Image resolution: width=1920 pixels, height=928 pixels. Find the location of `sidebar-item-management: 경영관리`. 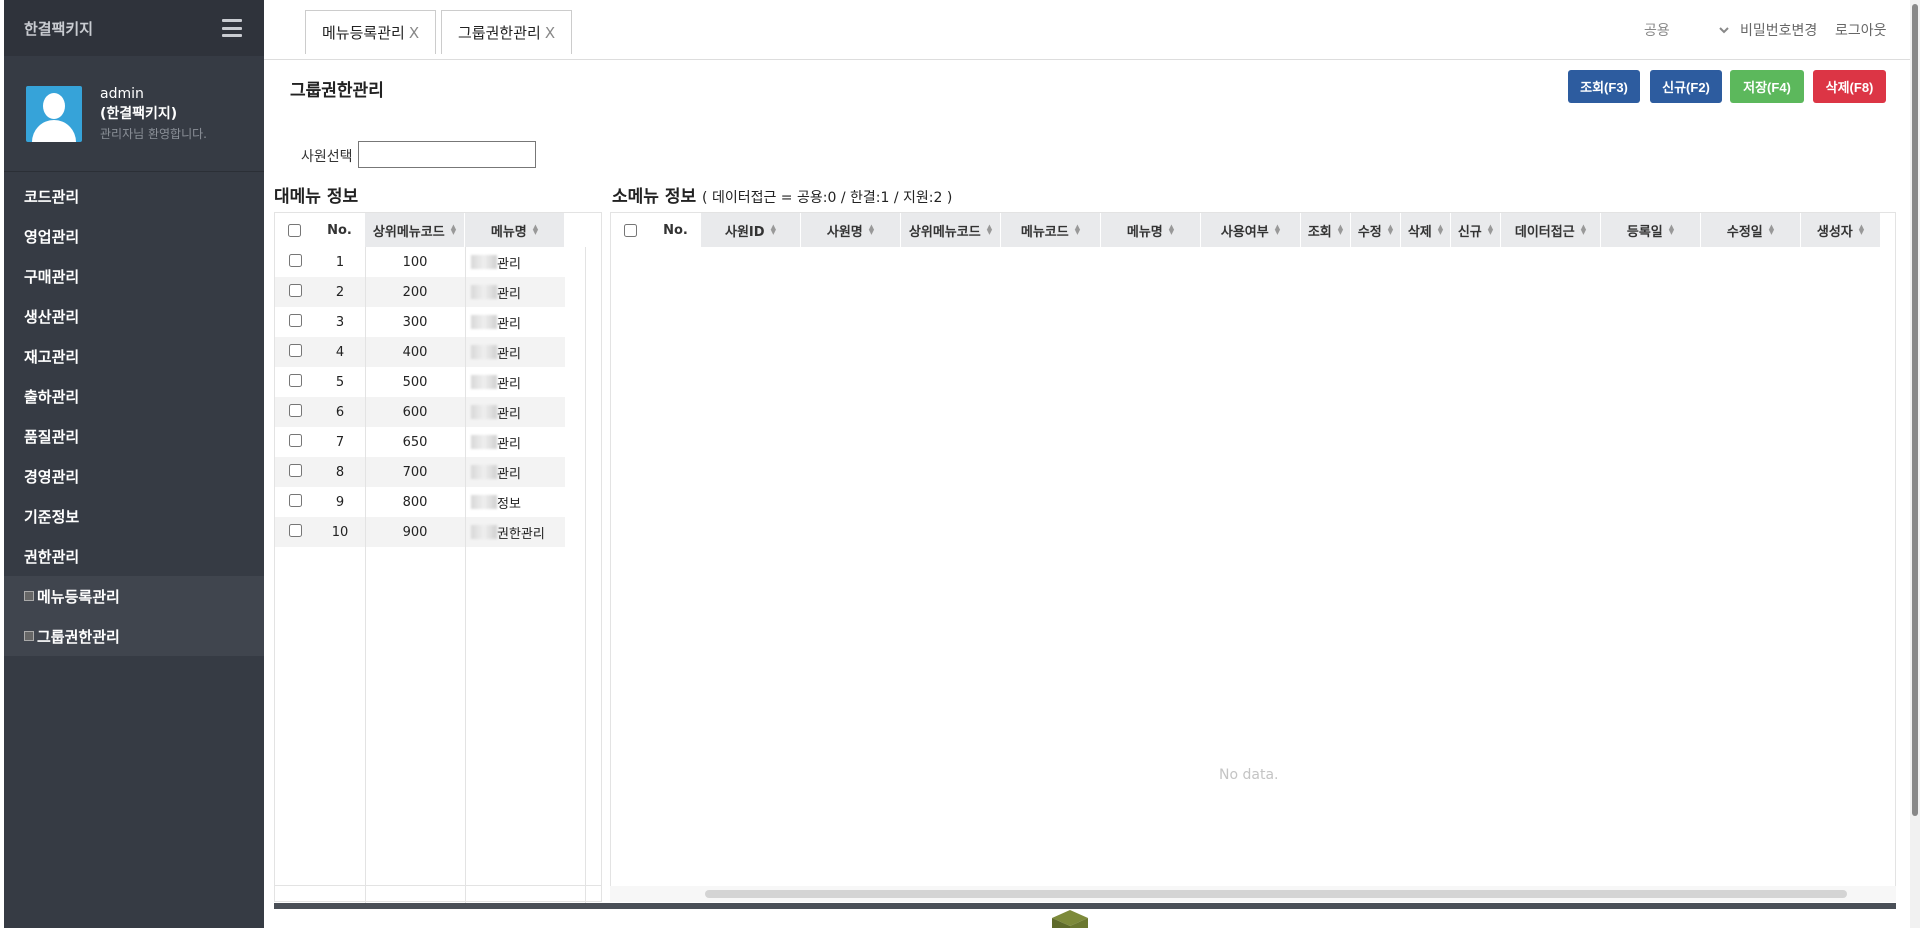

sidebar-item-management: 경영관리 is located at coordinates (134, 476).